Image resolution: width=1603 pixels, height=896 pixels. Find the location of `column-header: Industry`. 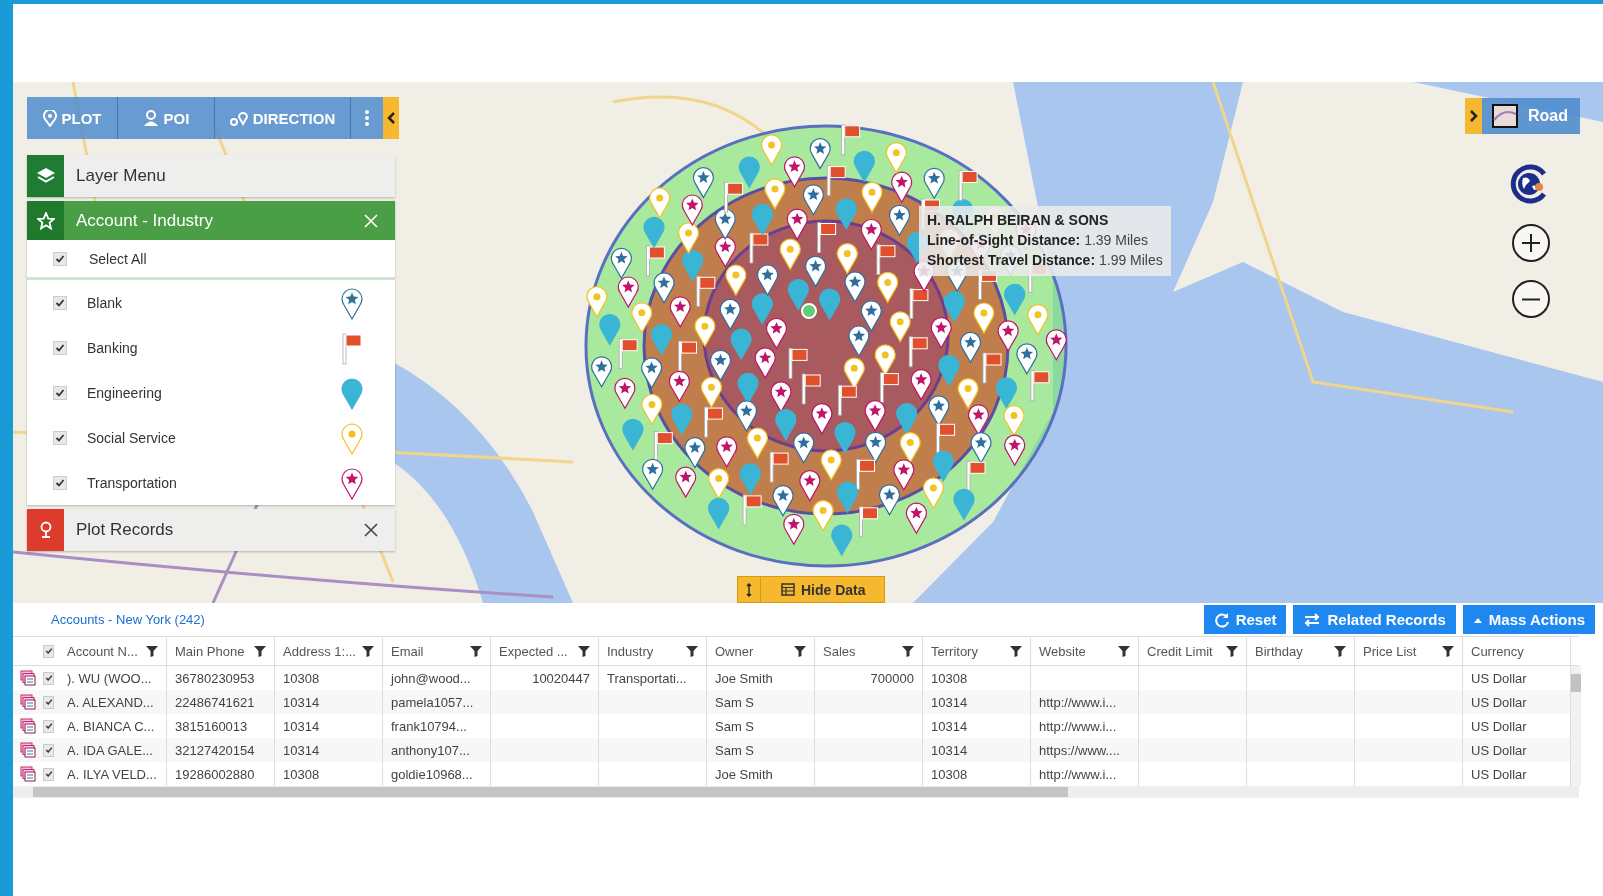

column-header: Industry is located at coordinates (630, 651).